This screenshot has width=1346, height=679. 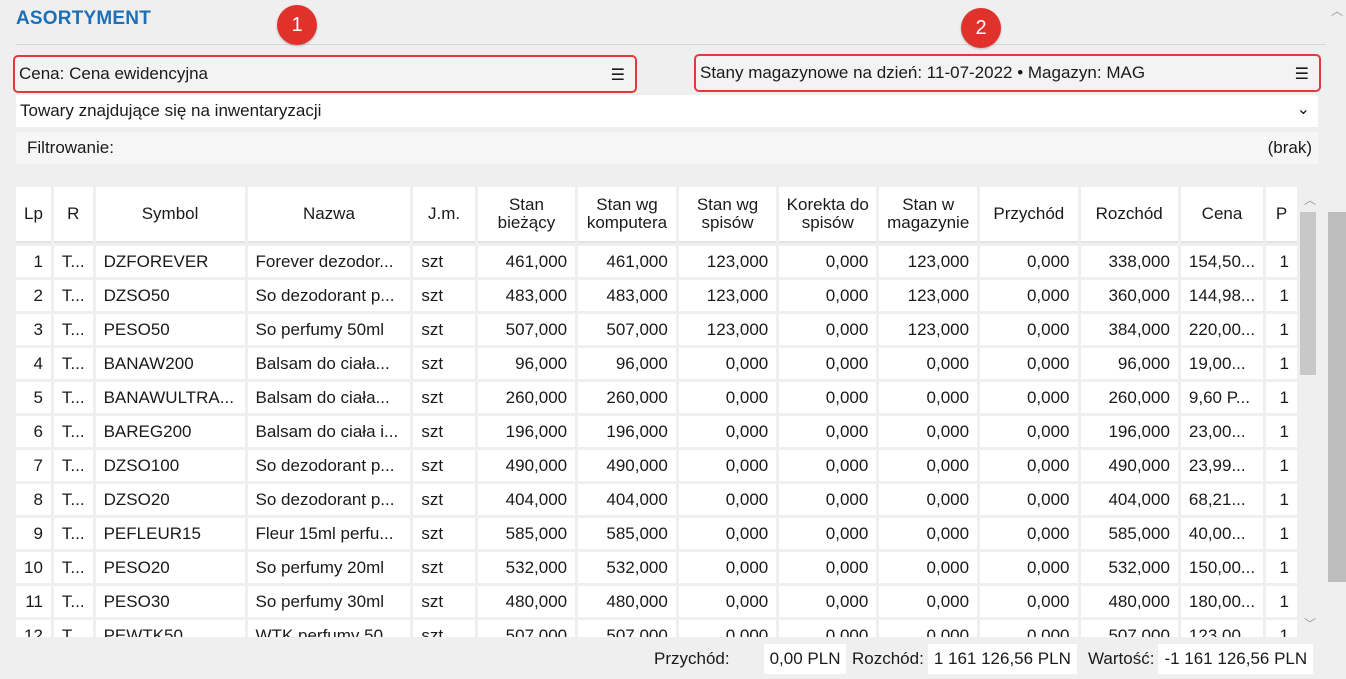 What do you see at coordinates (1222, 215) in the screenshot?
I see `column-header: Cena` at bounding box center [1222, 215].